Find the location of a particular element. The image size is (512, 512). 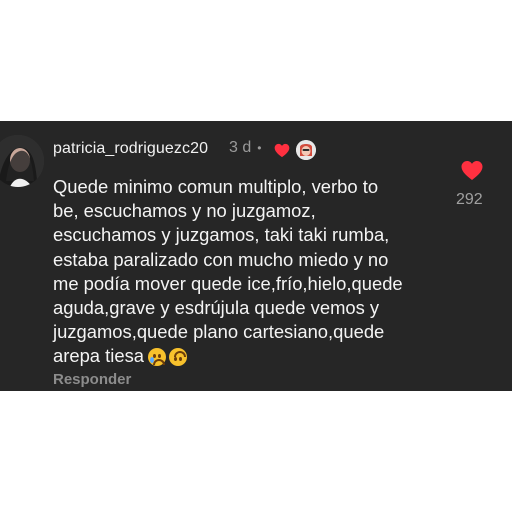

comment-username: patricia_rodriguezc20 is located at coordinates (130, 149).